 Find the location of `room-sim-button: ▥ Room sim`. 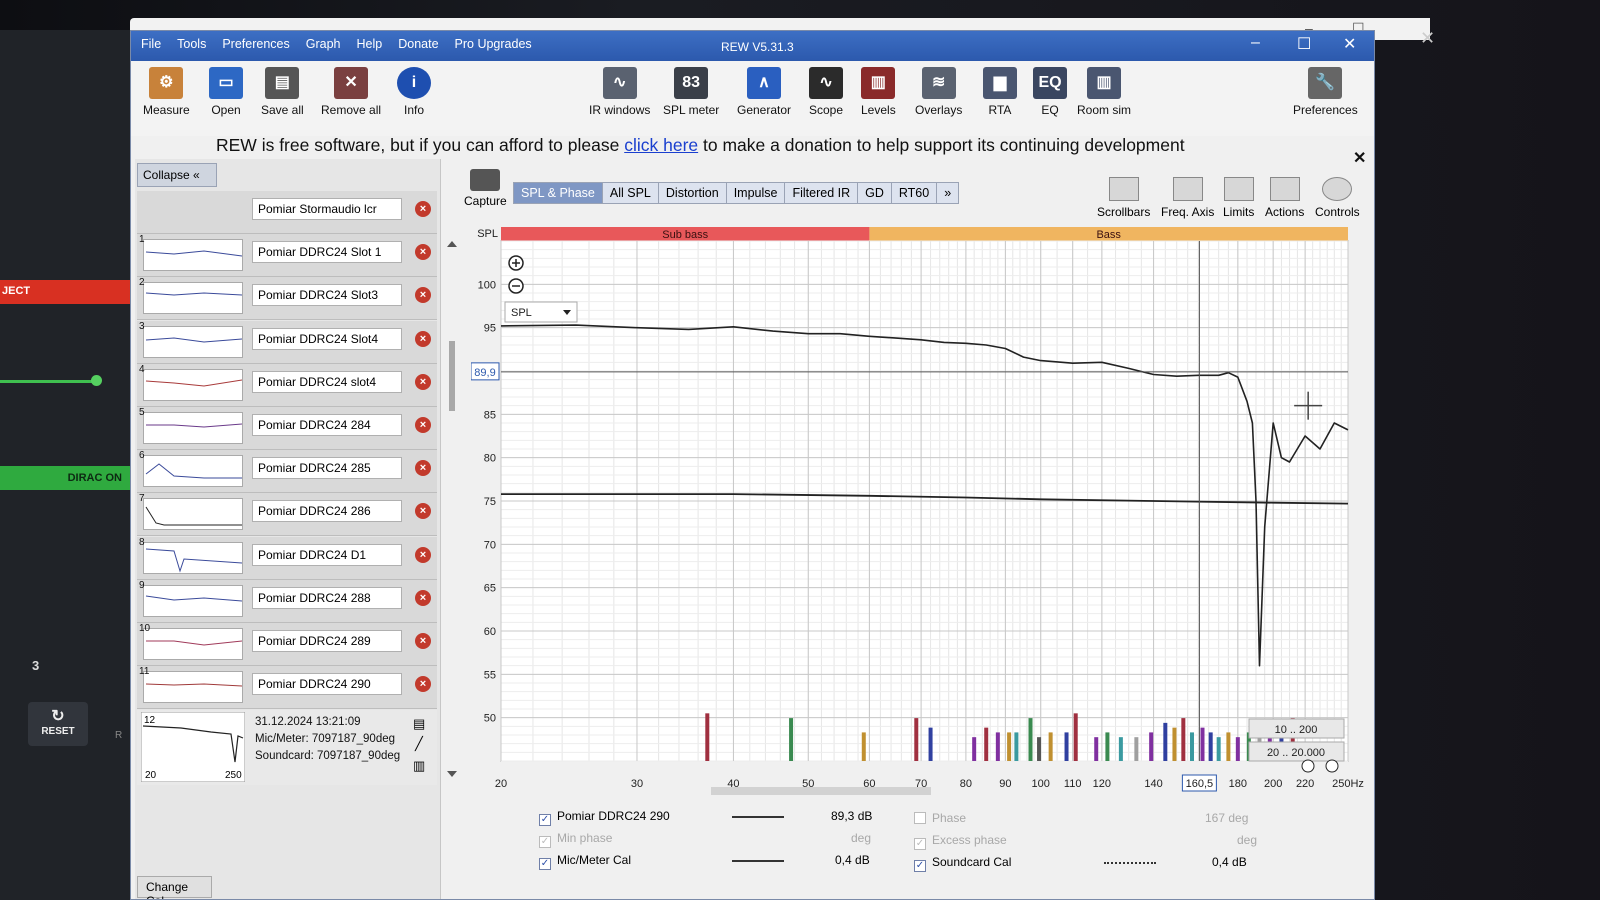

room-sim-button: ▥ Room sim is located at coordinates (1104, 92).